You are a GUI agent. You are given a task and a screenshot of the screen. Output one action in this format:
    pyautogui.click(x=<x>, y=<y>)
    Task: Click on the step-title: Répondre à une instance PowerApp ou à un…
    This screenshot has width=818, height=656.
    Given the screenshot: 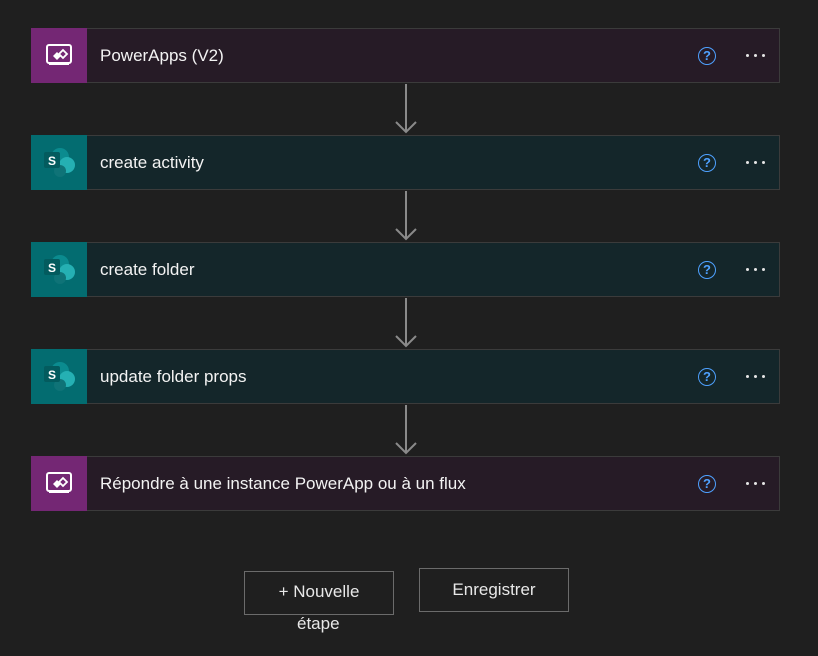 What is the action you would take?
    pyautogui.click(x=283, y=483)
    